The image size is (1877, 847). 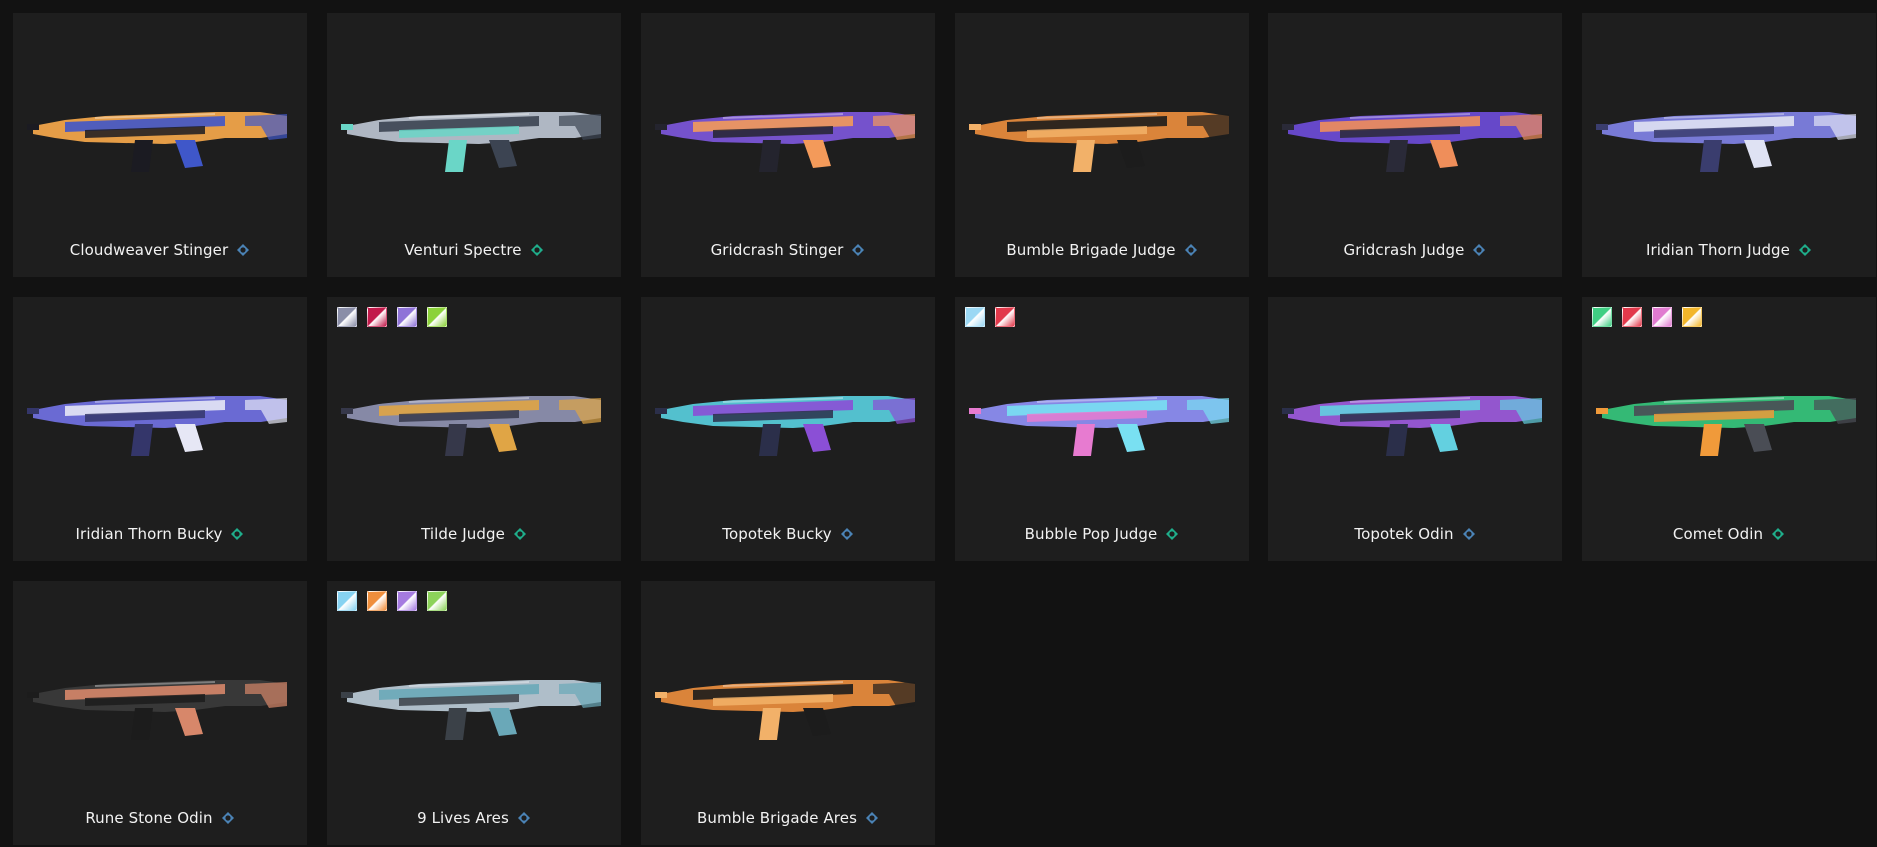 I want to click on skin-name: Bumble Brigade Ares, so click(x=777, y=818).